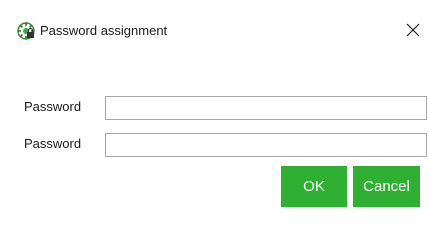  I want to click on window-title: Password assignment, so click(104, 30).